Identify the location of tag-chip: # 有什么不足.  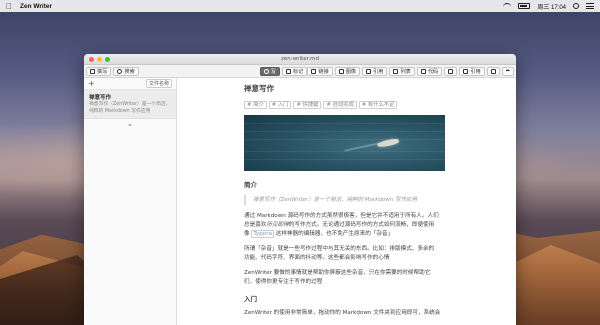
(378, 105).